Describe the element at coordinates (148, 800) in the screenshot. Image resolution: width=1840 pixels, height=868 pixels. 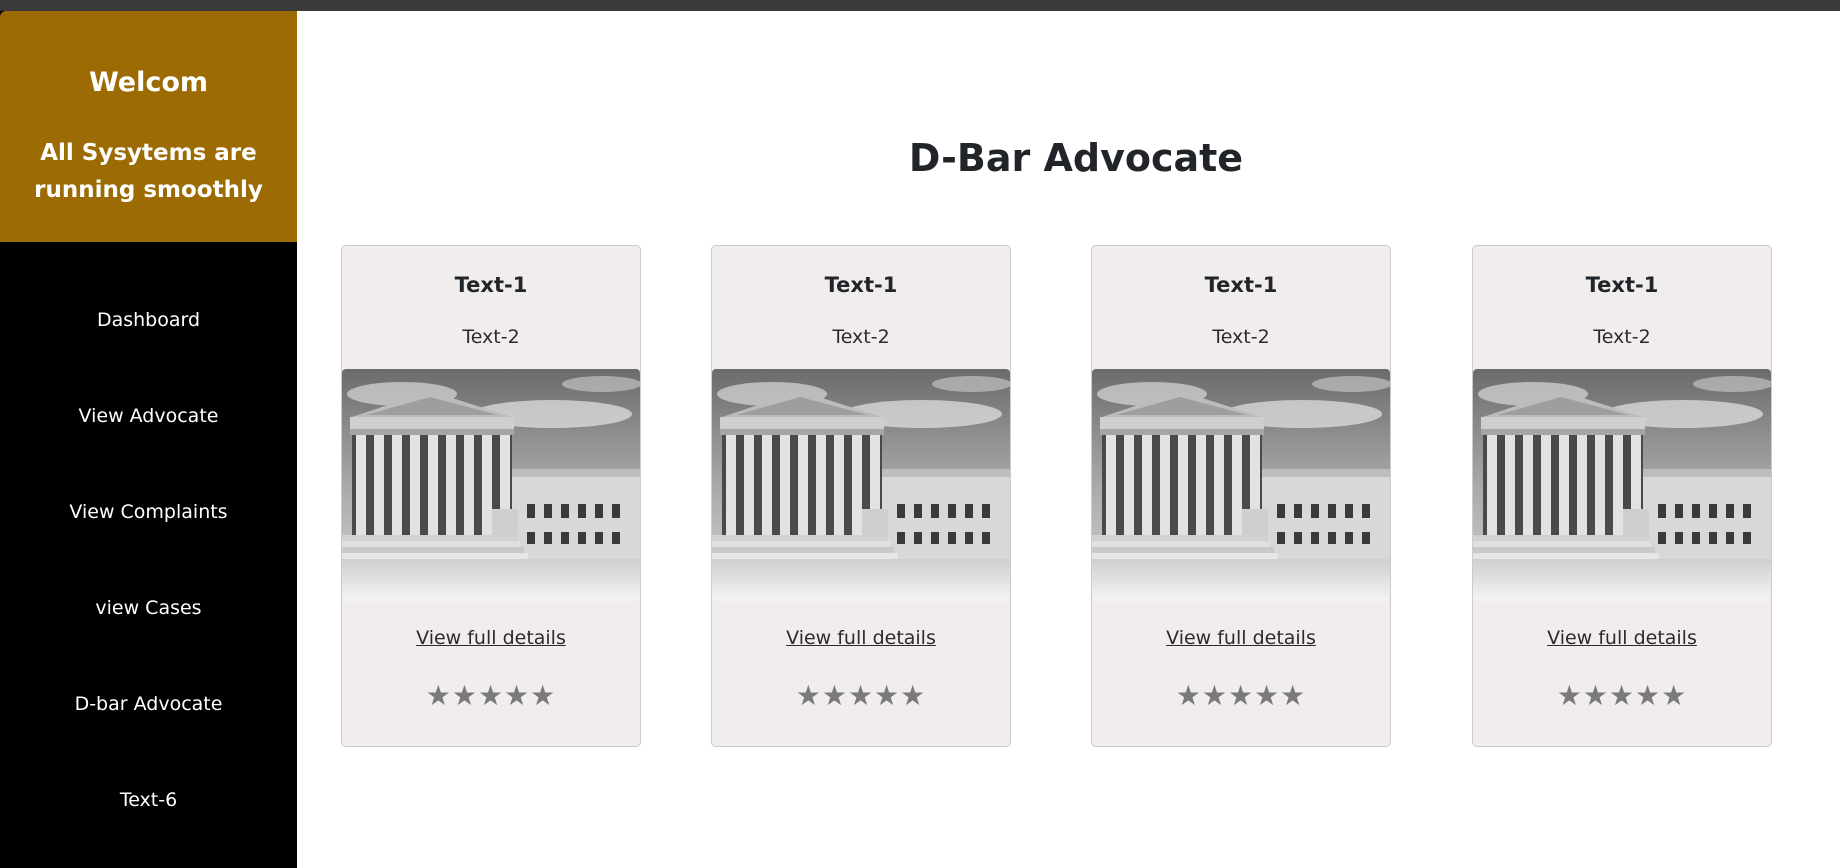
I see `nav-text-6: Text-6` at that location.